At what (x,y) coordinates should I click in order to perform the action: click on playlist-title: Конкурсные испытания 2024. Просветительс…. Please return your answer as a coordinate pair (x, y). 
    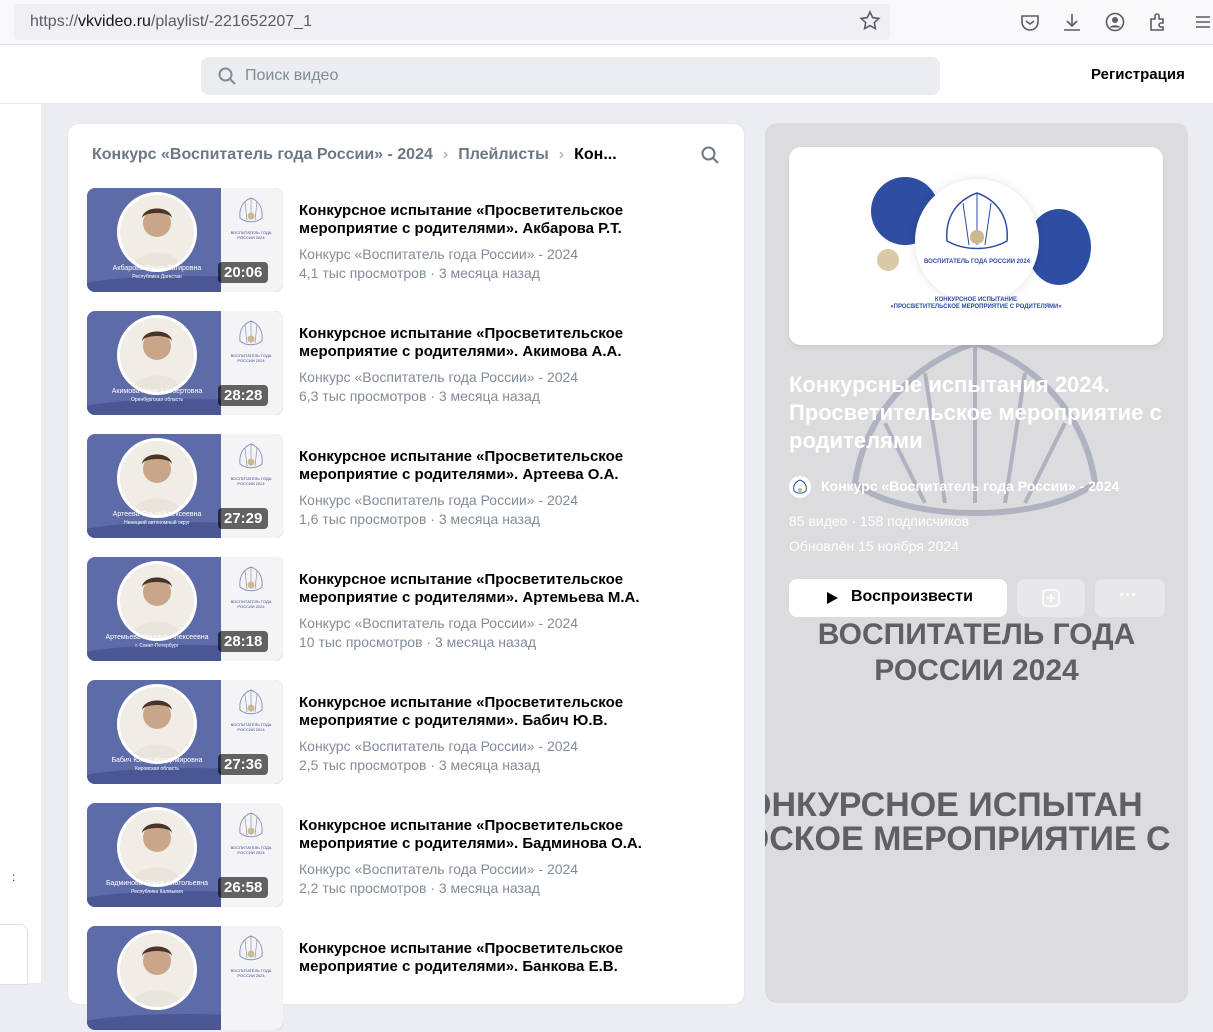
    Looking at the image, I should click on (975, 412).